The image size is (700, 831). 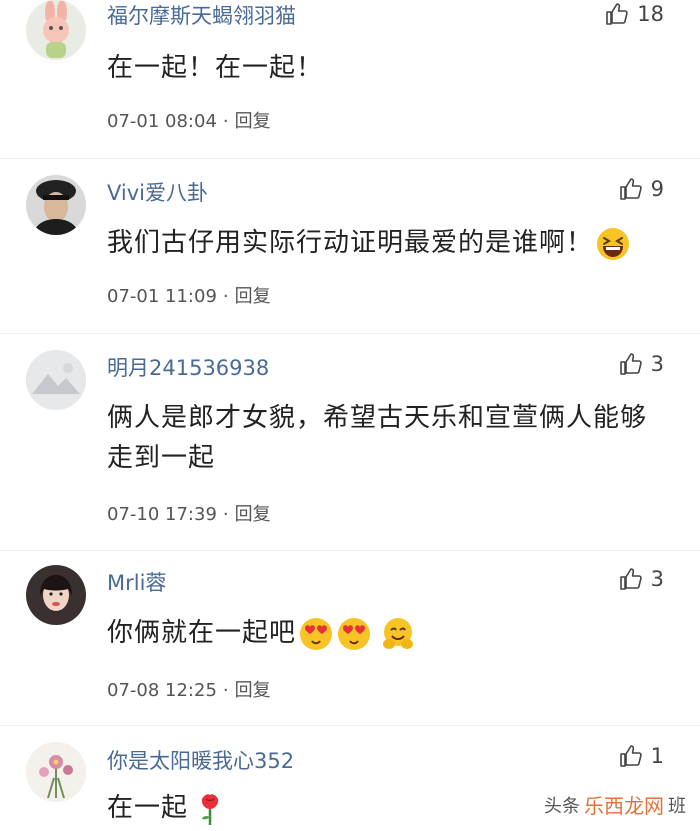 I want to click on like-button: 18, so click(x=634, y=14).